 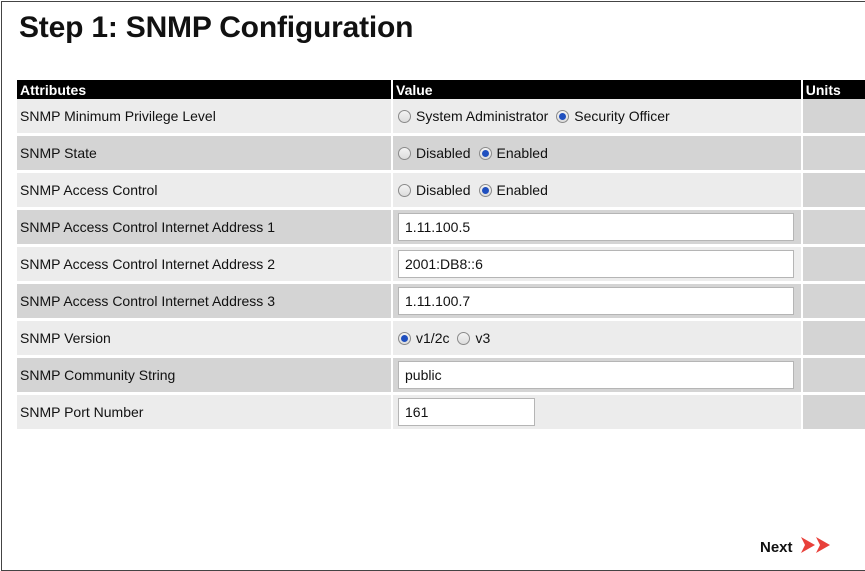 What do you see at coordinates (216, 27) in the screenshot?
I see `page-title: Step 1: SNMP Configuration` at bounding box center [216, 27].